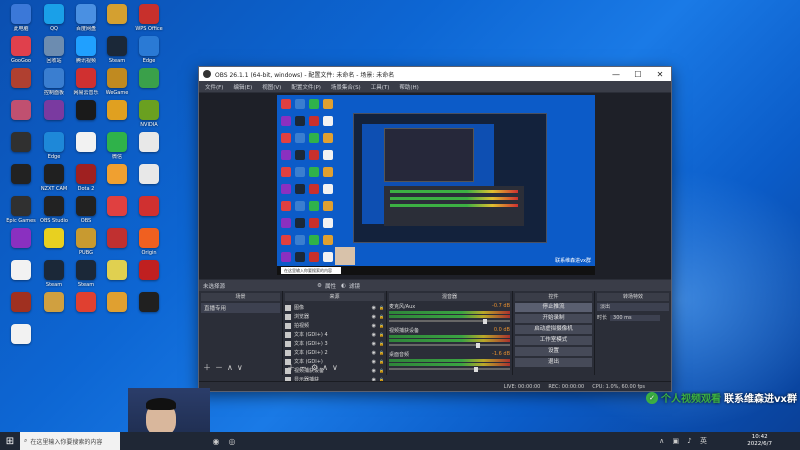  What do you see at coordinates (21, 50) in the screenshot?
I see `desktop-icon: GooGoo` at bounding box center [21, 50].